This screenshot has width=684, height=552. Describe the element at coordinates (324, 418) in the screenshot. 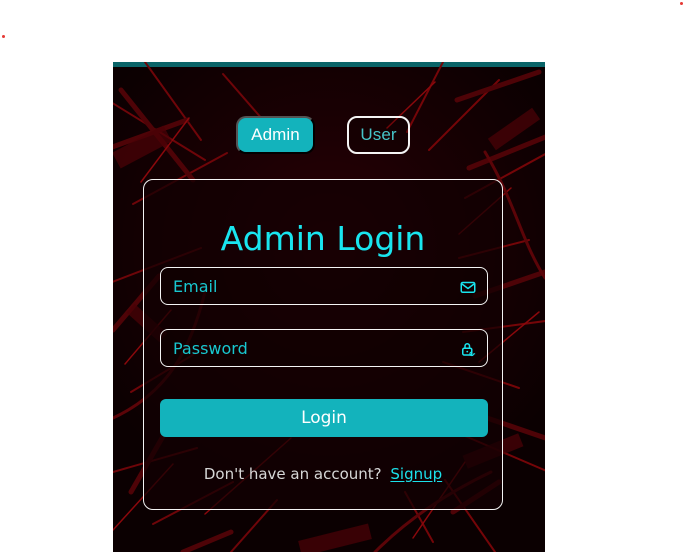

I see `login-button: Login` at that location.